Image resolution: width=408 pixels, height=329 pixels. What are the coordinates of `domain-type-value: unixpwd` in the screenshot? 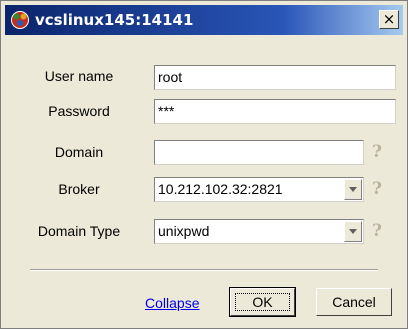 It's located at (184, 231).